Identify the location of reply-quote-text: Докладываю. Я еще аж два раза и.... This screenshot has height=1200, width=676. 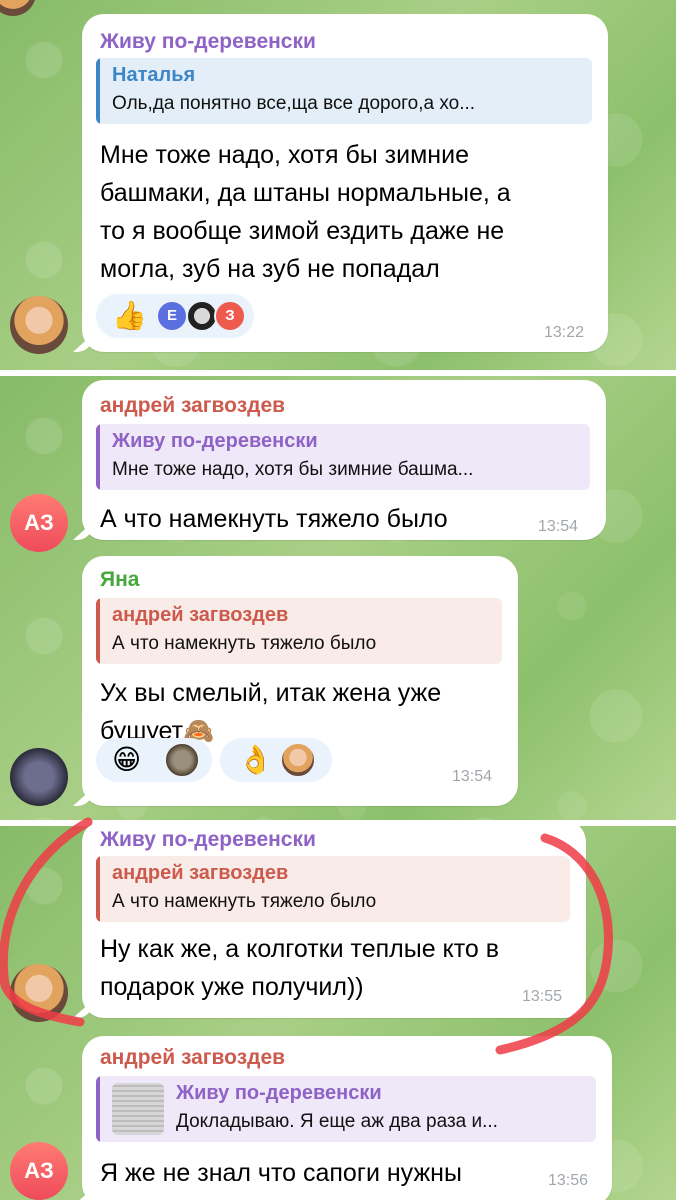
(337, 1121).